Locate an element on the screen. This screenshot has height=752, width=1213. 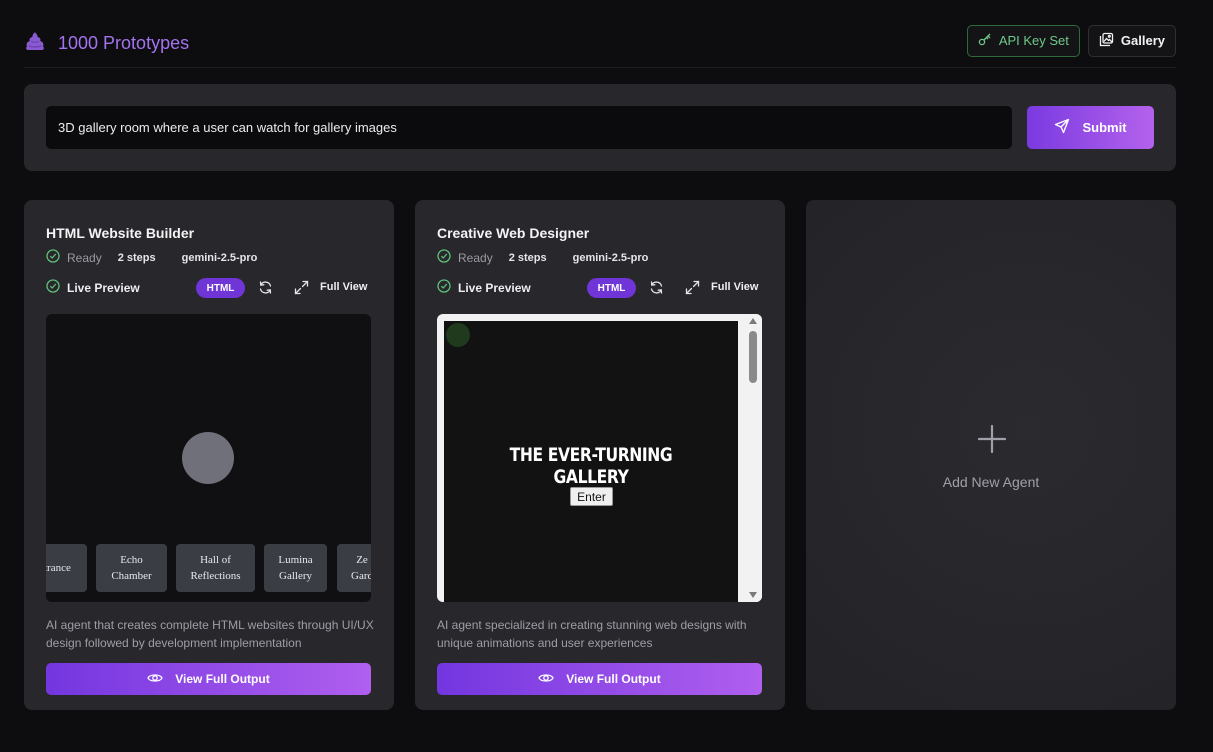
prompt-input is located at coordinates (529, 127).